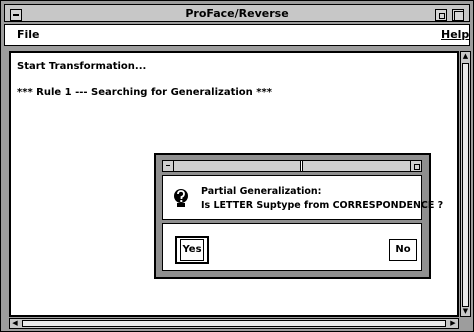 The width and height of the screenshot is (474, 332). I want to click on scroll-left-arrow-icon: ◀, so click(15, 323).